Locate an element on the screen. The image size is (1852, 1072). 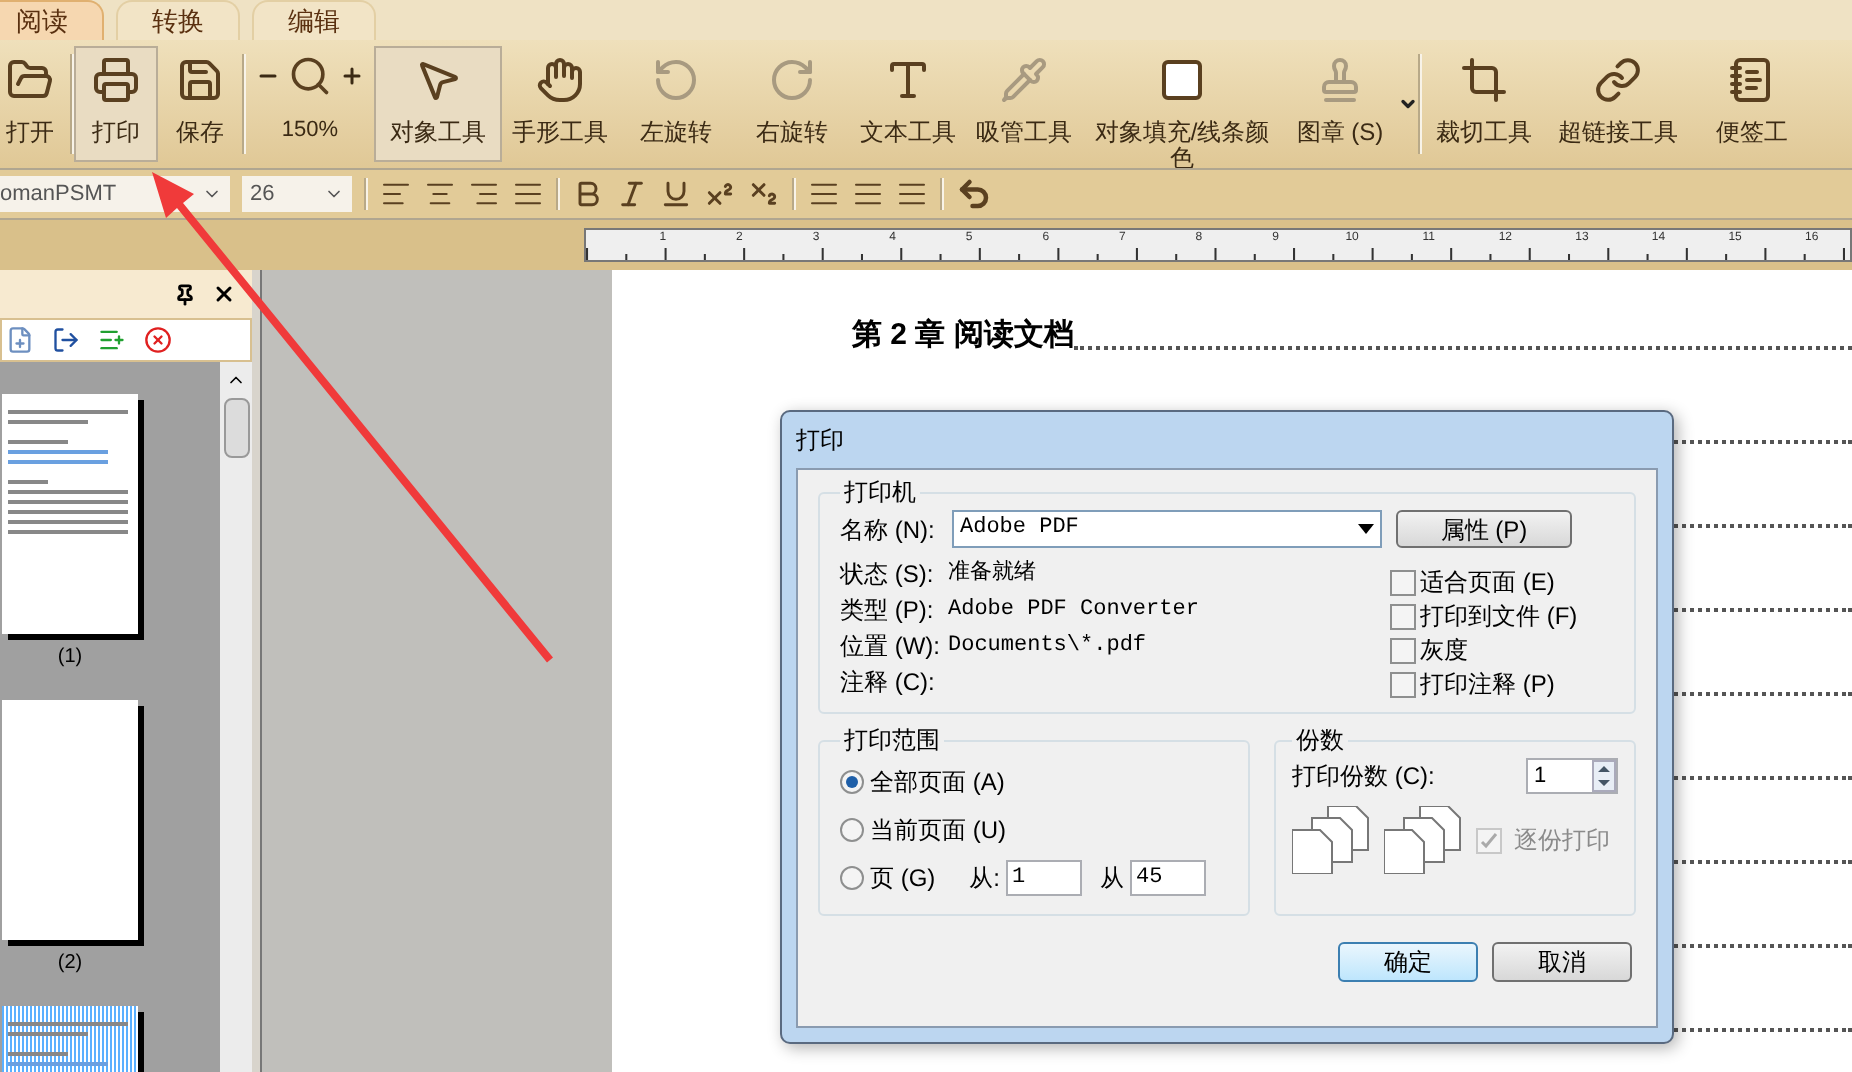
scrollbar is located at coordinates (236, 717).